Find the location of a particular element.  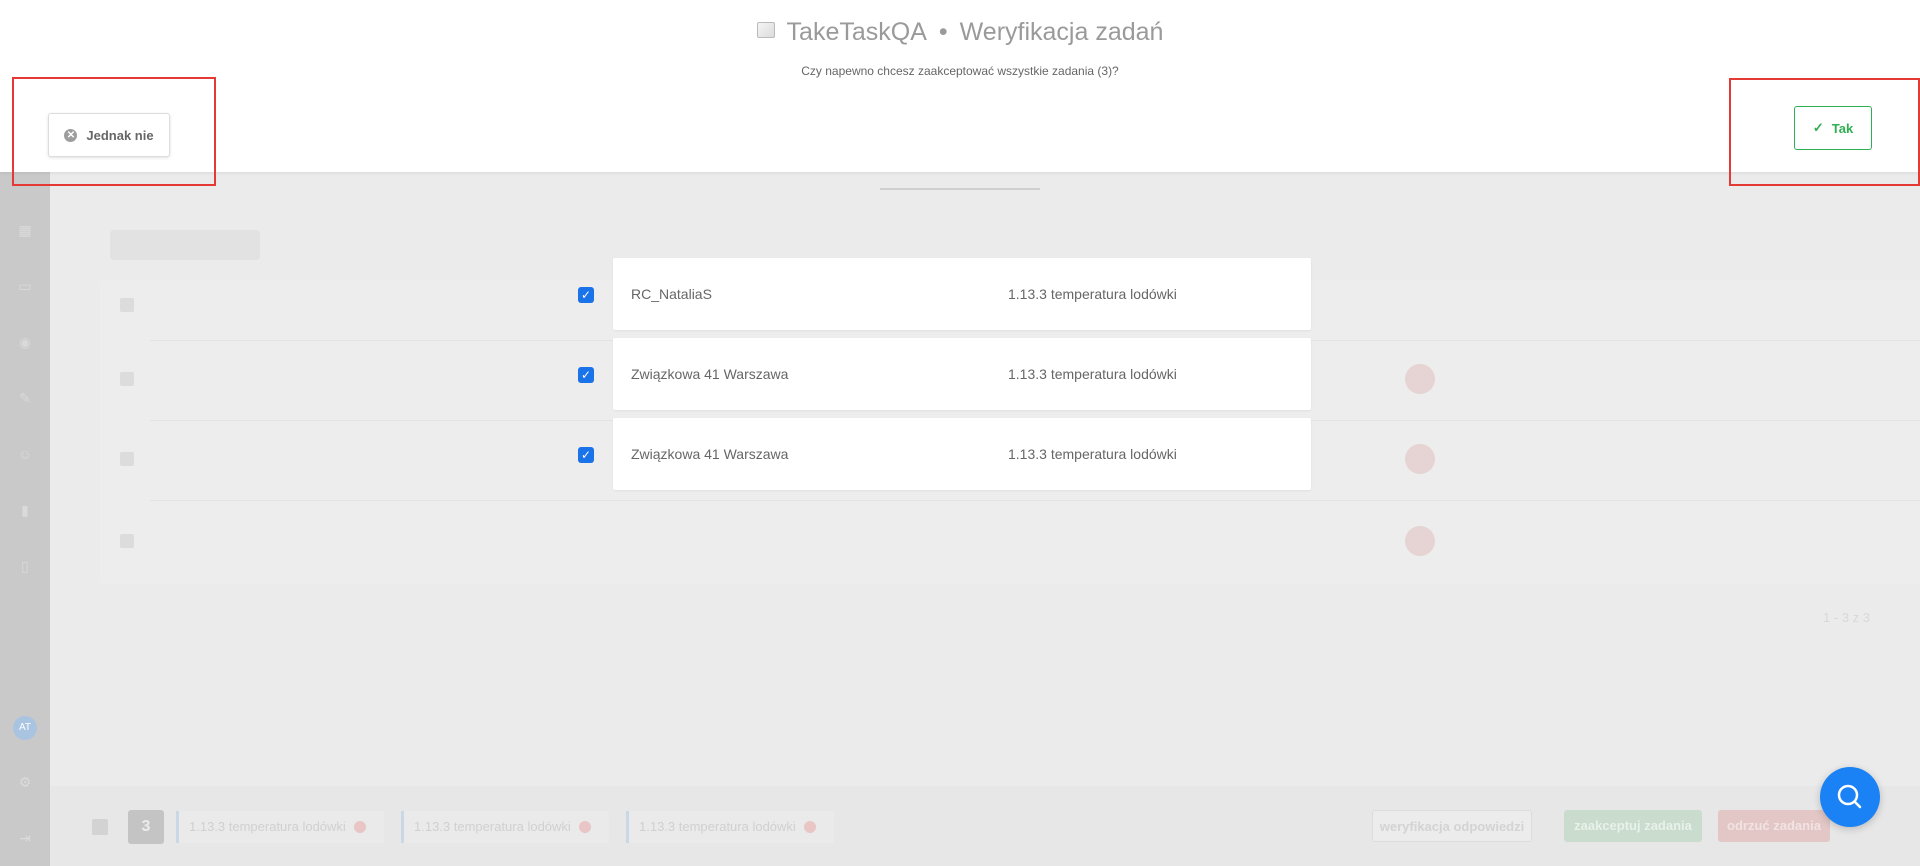

cancel-button: ✕ Jednak nie is located at coordinates (109, 135).